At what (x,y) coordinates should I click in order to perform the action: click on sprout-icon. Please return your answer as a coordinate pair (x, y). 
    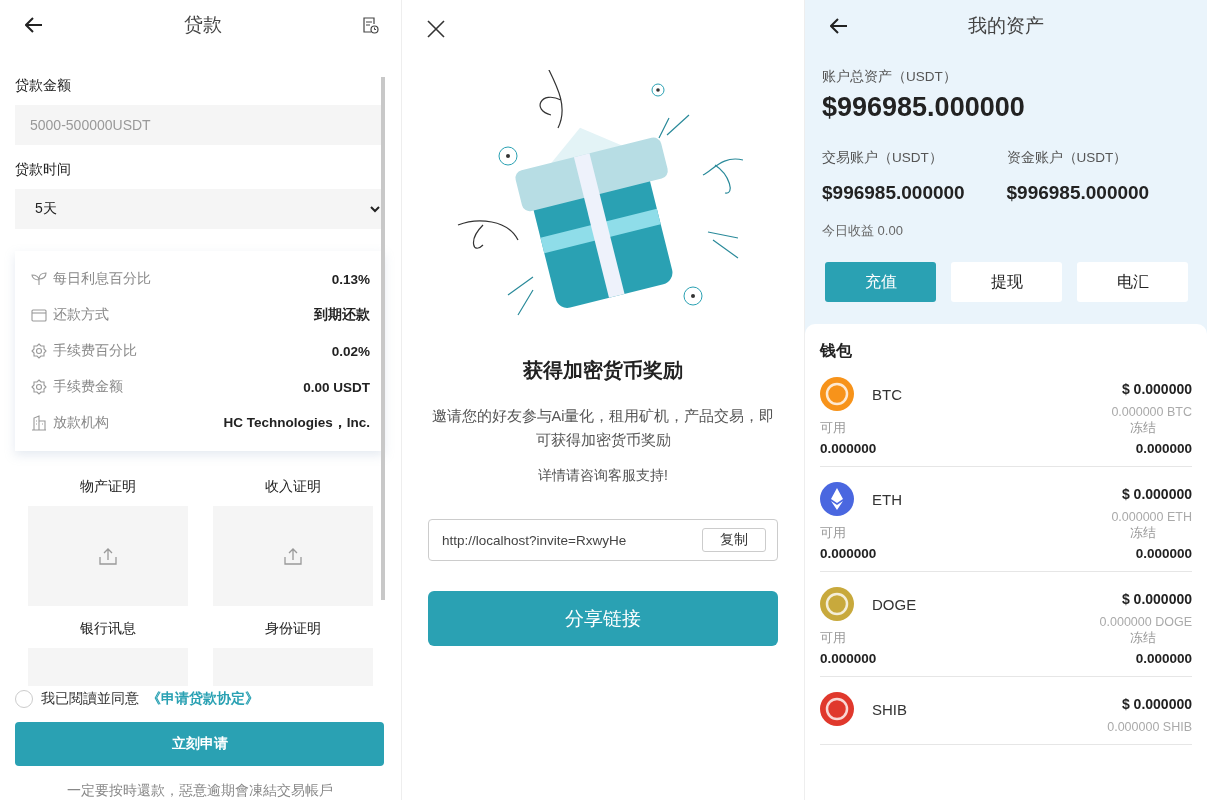
    Looking at the image, I should click on (39, 279).